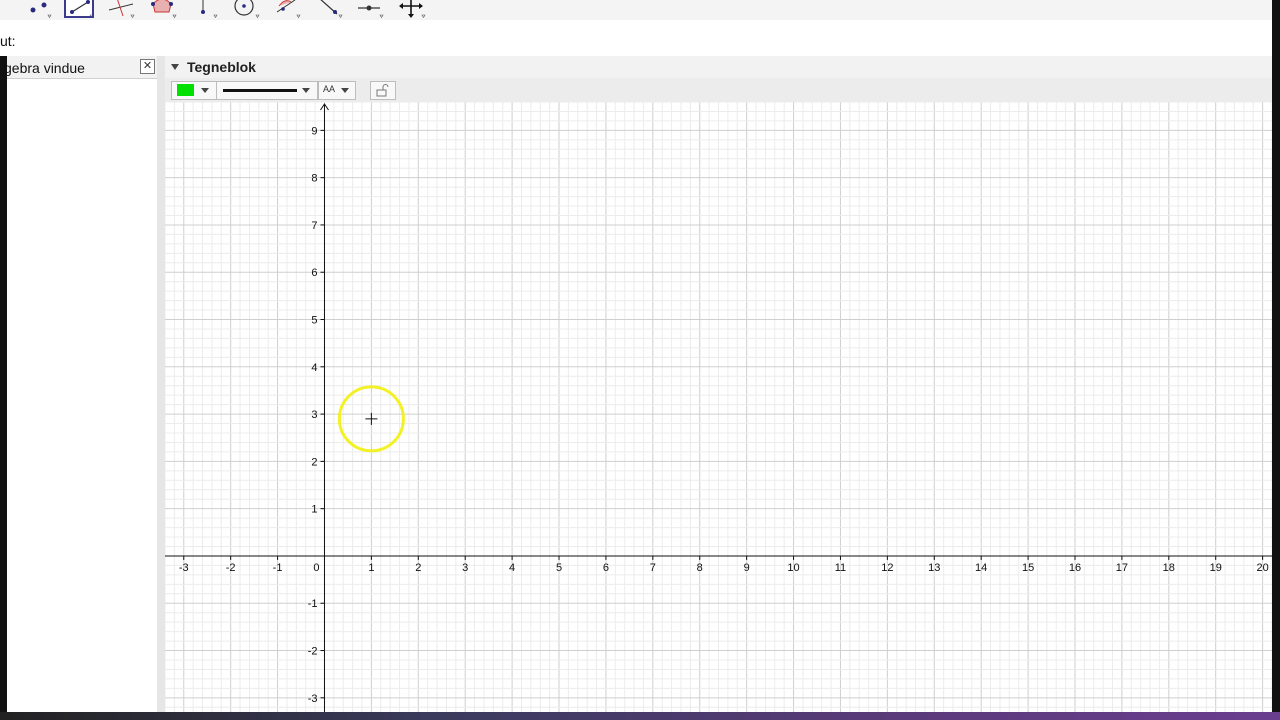 The image size is (1280, 720). What do you see at coordinates (44, 68) in the screenshot?
I see `algebra-view-title: gebra vindue` at bounding box center [44, 68].